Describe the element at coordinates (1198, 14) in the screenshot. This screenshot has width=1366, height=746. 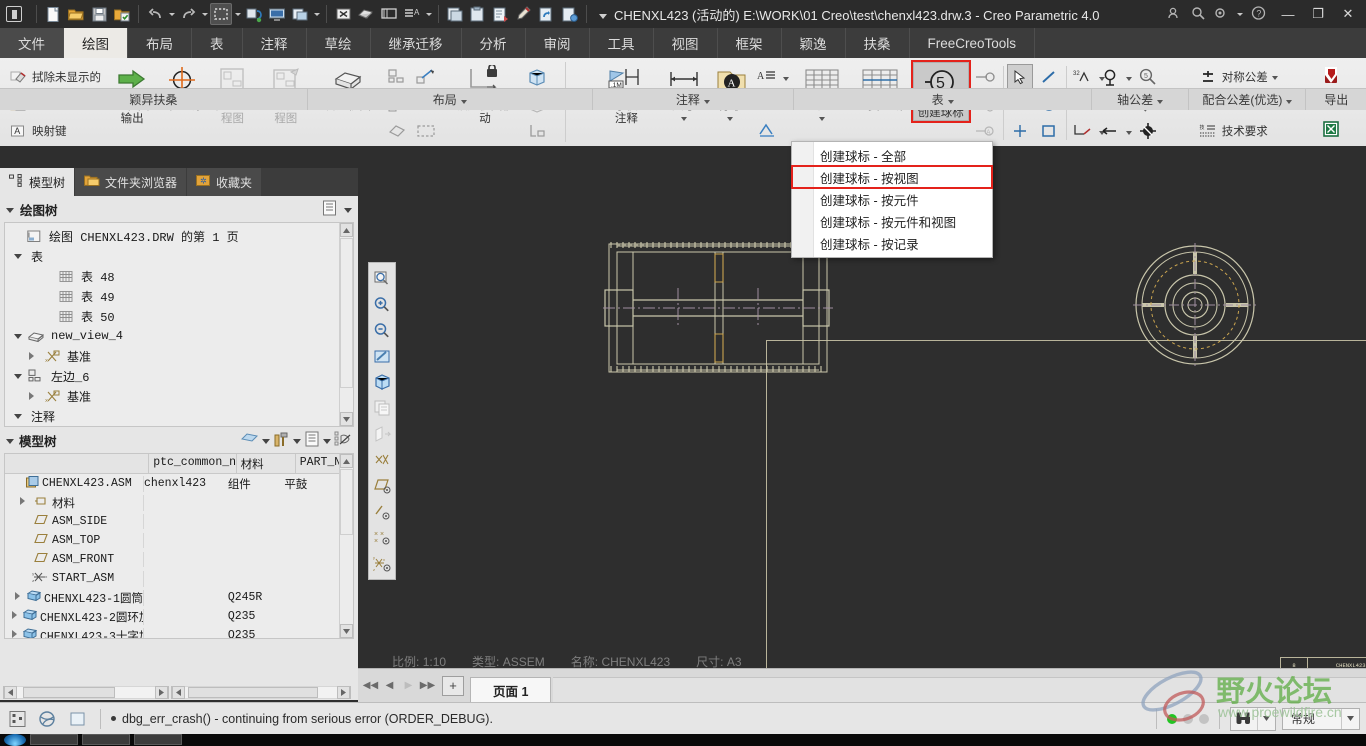
I see `search-help-icon` at that location.